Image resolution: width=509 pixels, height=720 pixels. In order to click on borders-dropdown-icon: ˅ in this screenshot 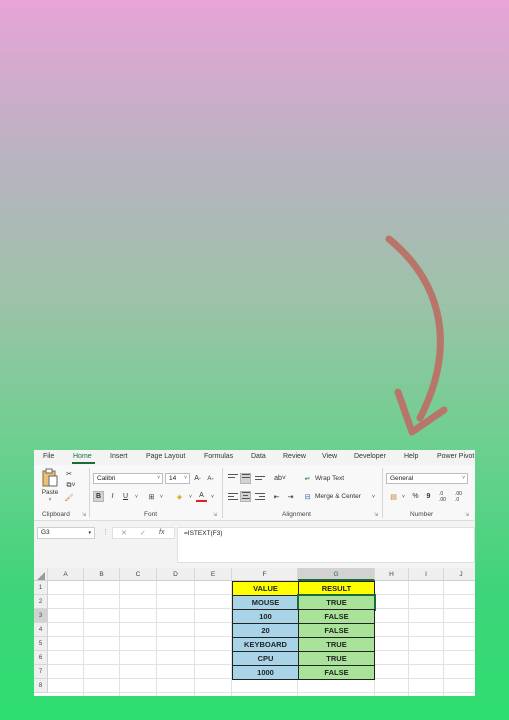, I will do `click(161, 496)`.